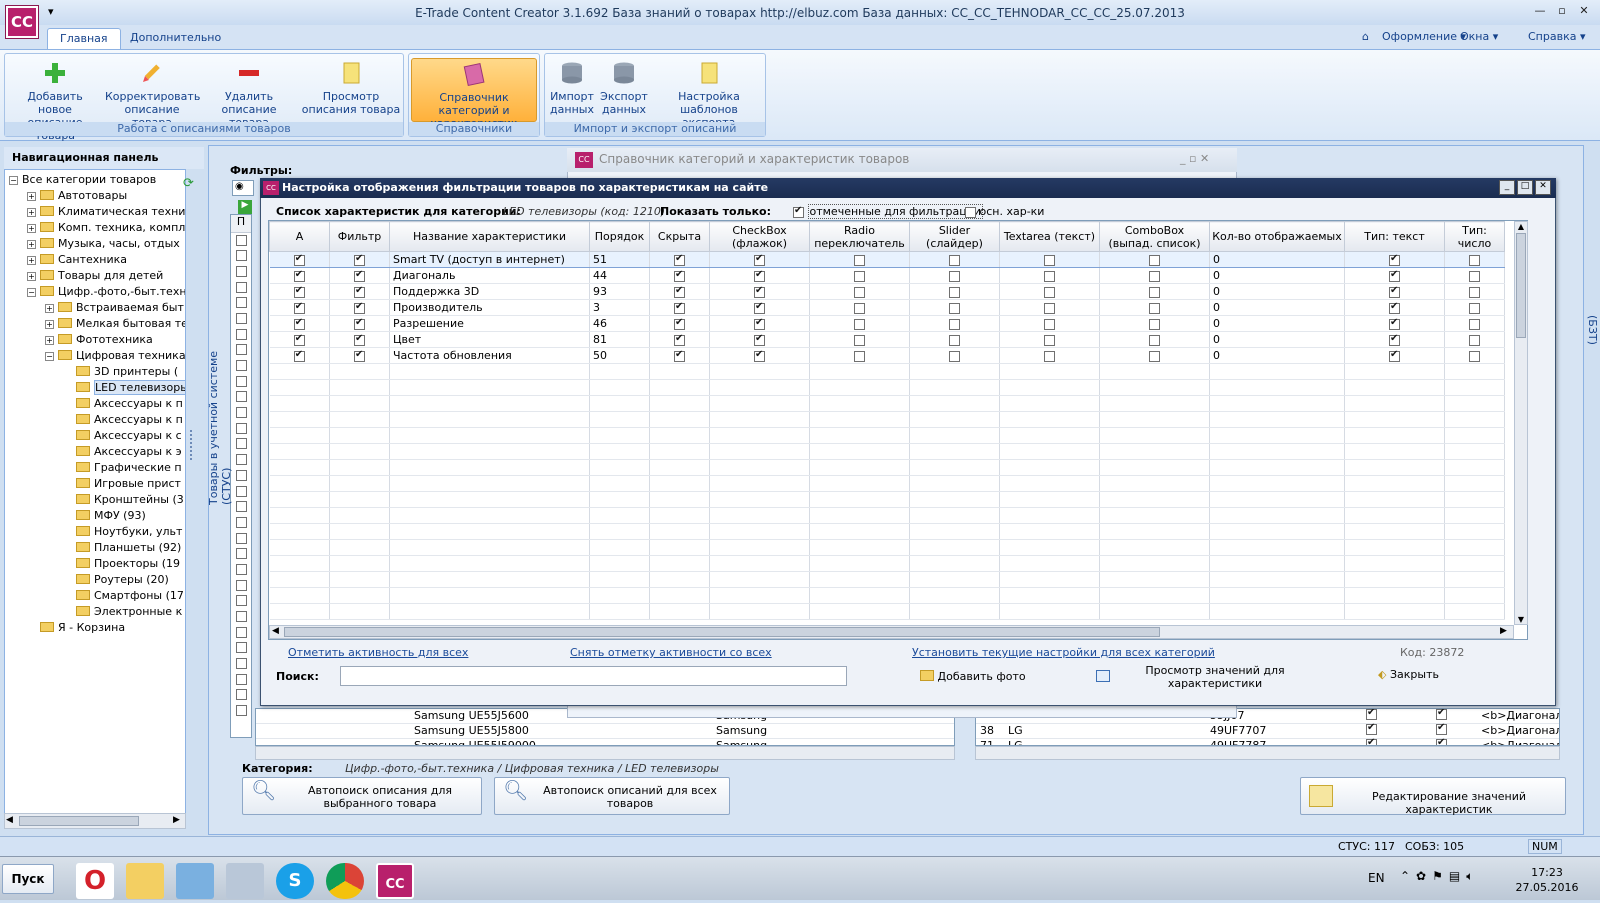  Describe the element at coordinates (887, 355) in the screenshot. I see `table-row: Частота обновления50 0` at that location.